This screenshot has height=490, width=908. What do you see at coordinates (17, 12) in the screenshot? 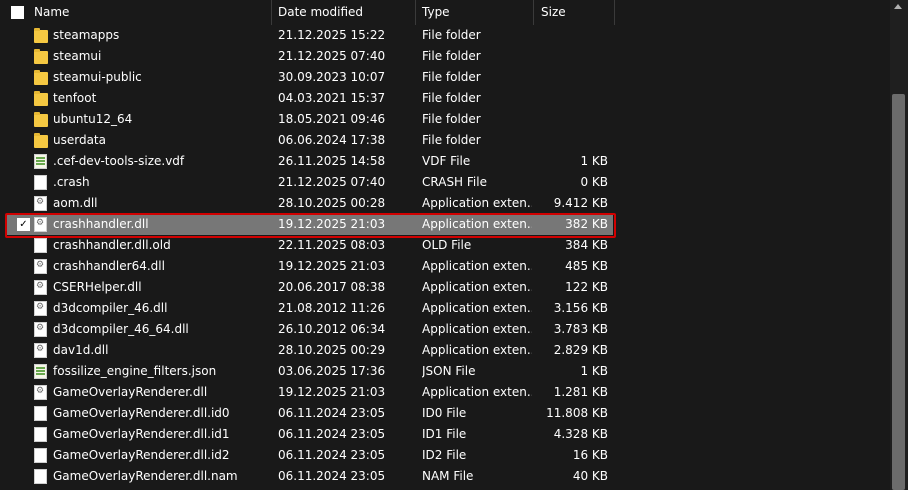
I see `select-all-checkbox` at bounding box center [17, 12].